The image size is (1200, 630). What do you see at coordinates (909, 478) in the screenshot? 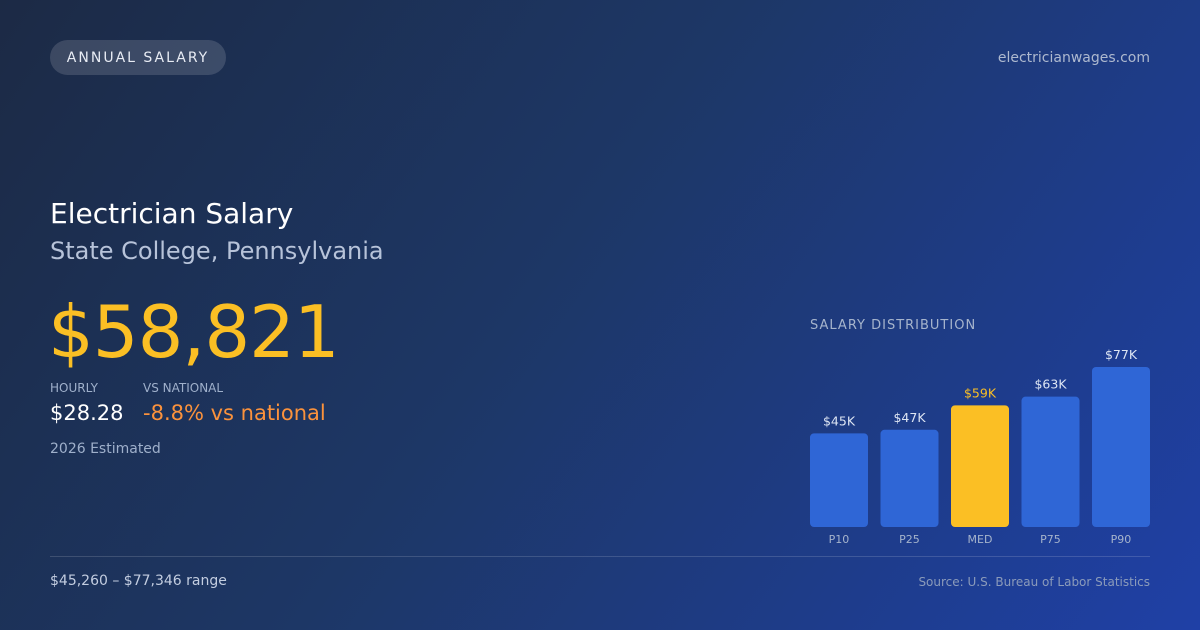
I see `bar-p25` at bounding box center [909, 478].